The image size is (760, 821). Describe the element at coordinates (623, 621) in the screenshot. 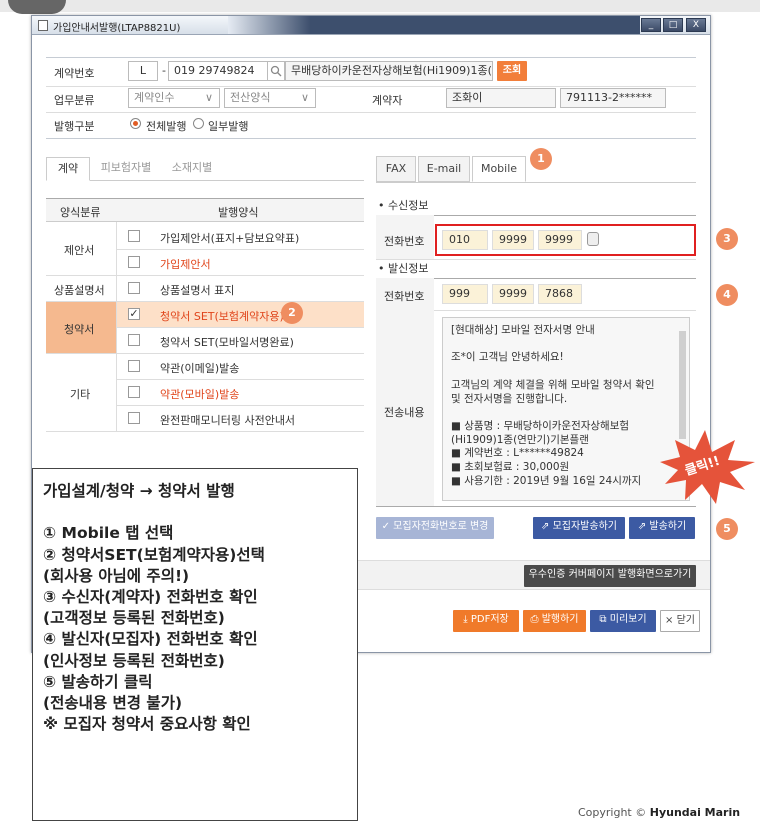

I see `preview-button: ⧉ 미리보기` at that location.